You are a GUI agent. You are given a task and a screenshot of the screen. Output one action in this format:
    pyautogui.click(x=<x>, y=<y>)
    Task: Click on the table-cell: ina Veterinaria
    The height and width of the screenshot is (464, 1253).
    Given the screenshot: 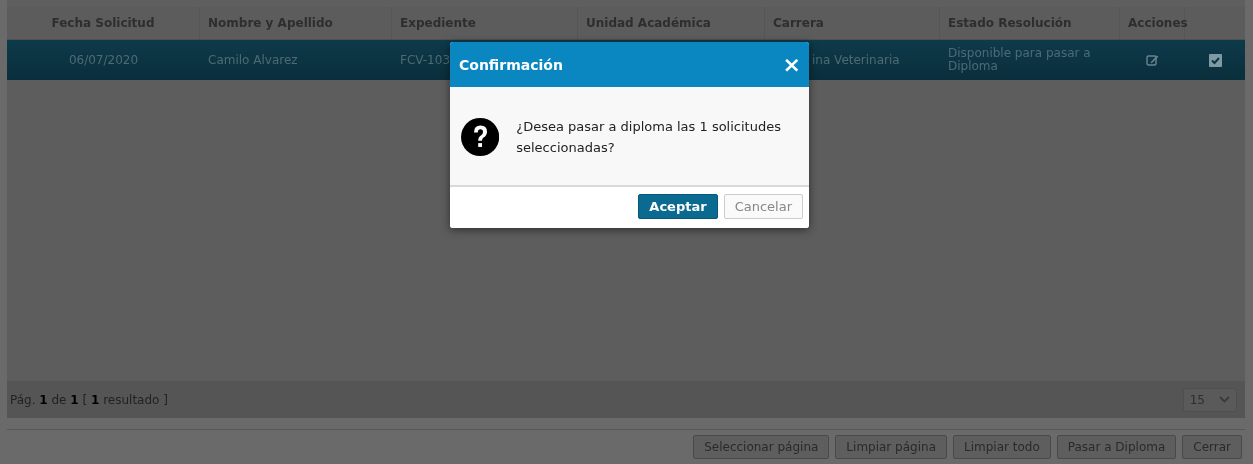 What is the action you would take?
    pyautogui.click(x=856, y=60)
    